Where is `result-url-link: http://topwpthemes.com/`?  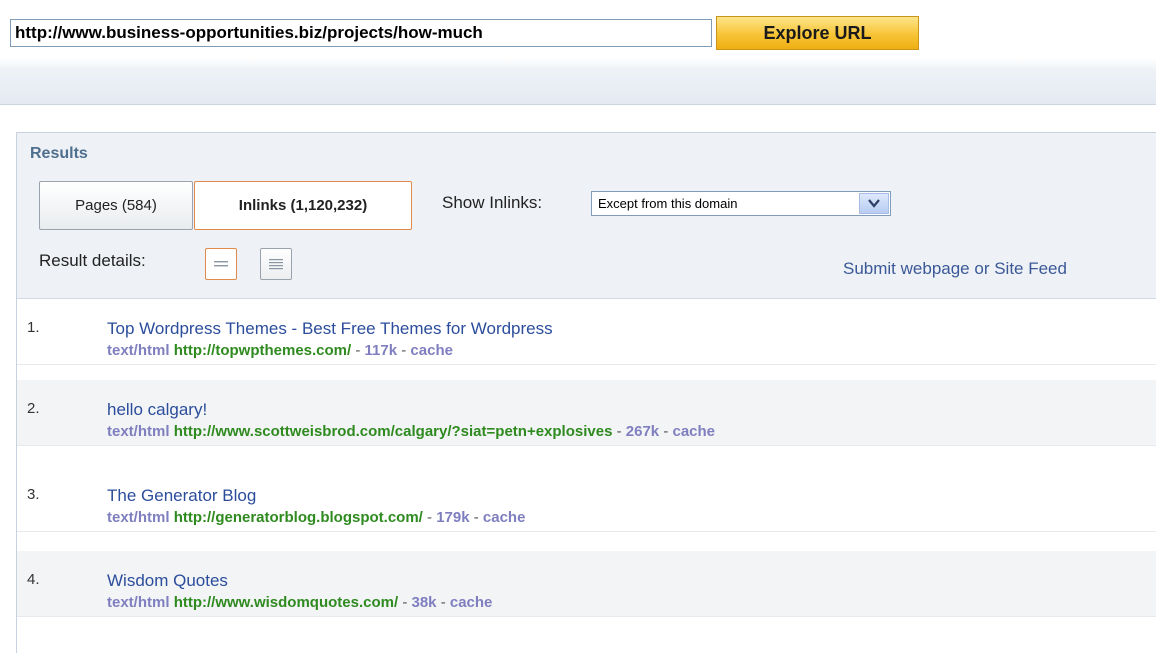 result-url-link: http://topwpthemes.com/ is located at coordinates (263, 350).